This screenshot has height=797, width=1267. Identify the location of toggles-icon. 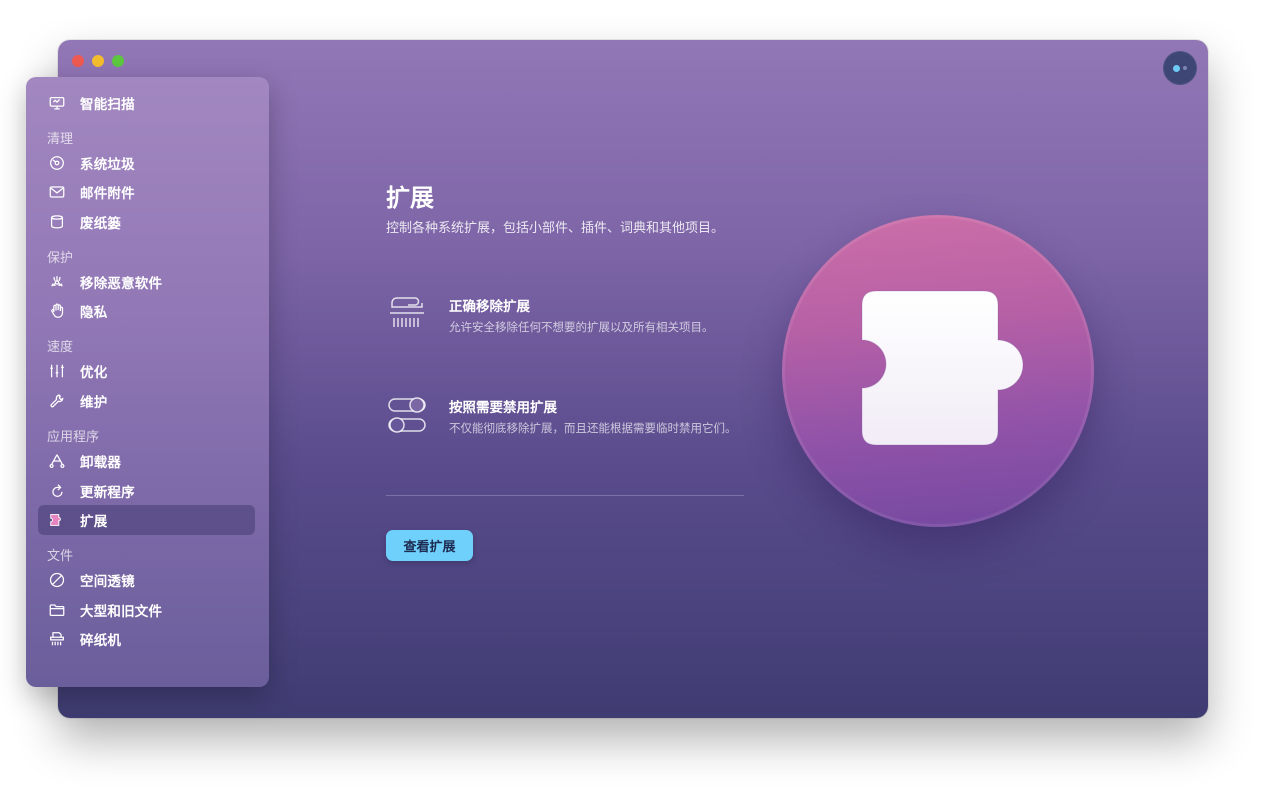
(407, 416).